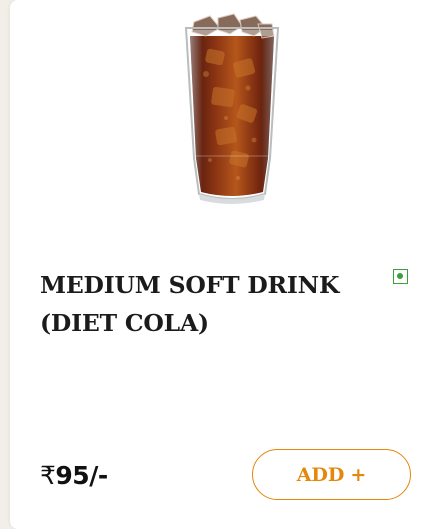  Describe the element at coordinates (81, 475) in the screenshot. I see `price-amount: 95/-` at that location.